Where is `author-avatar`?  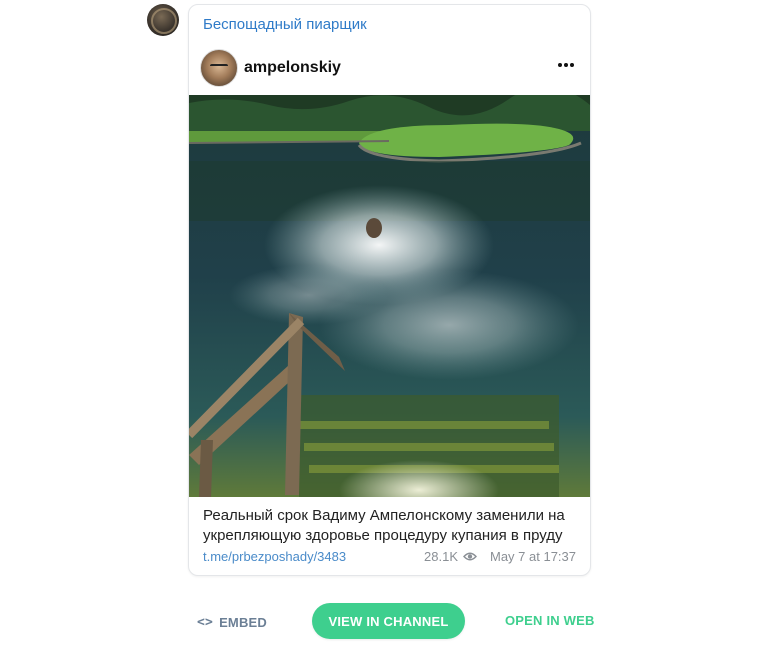 author-avatar is located at coordinates (219, 68).